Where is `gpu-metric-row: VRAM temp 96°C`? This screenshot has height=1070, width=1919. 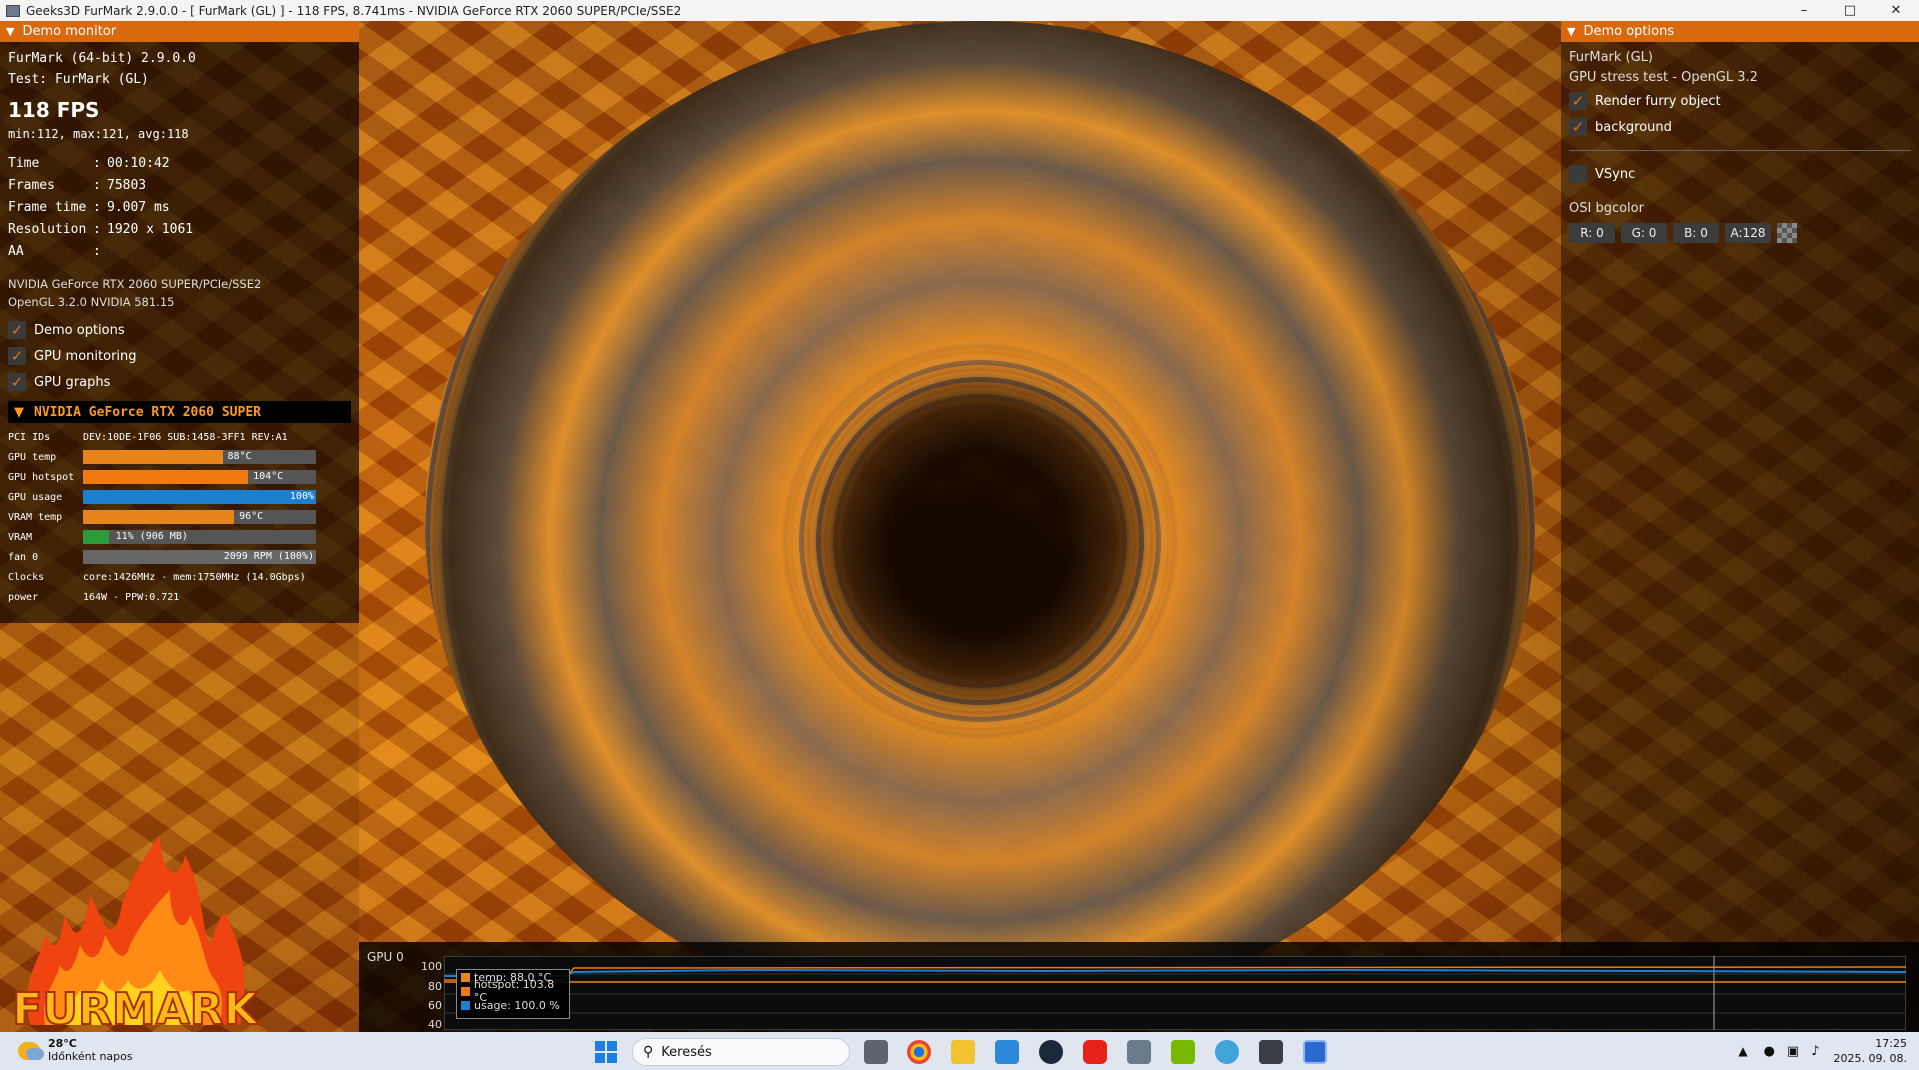
gpu-metric-row: VRAM temp 96°C is located at coordinates (179, 517).